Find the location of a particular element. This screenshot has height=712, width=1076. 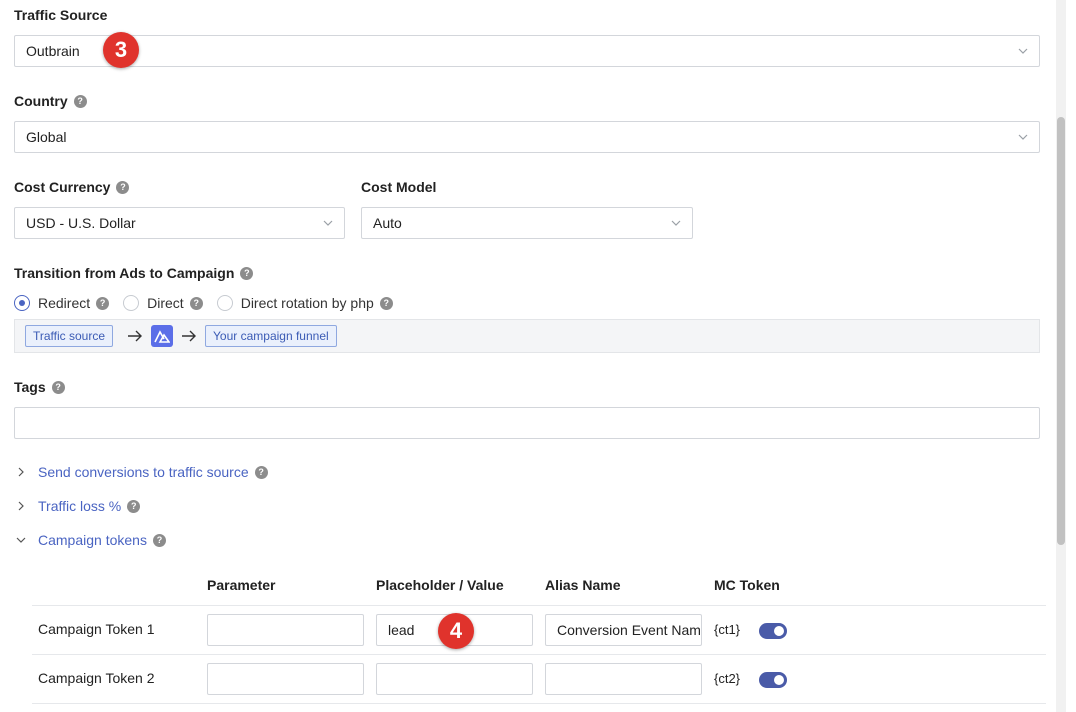

radio-redirect: Redirect? is located at coordinates (62, 303).